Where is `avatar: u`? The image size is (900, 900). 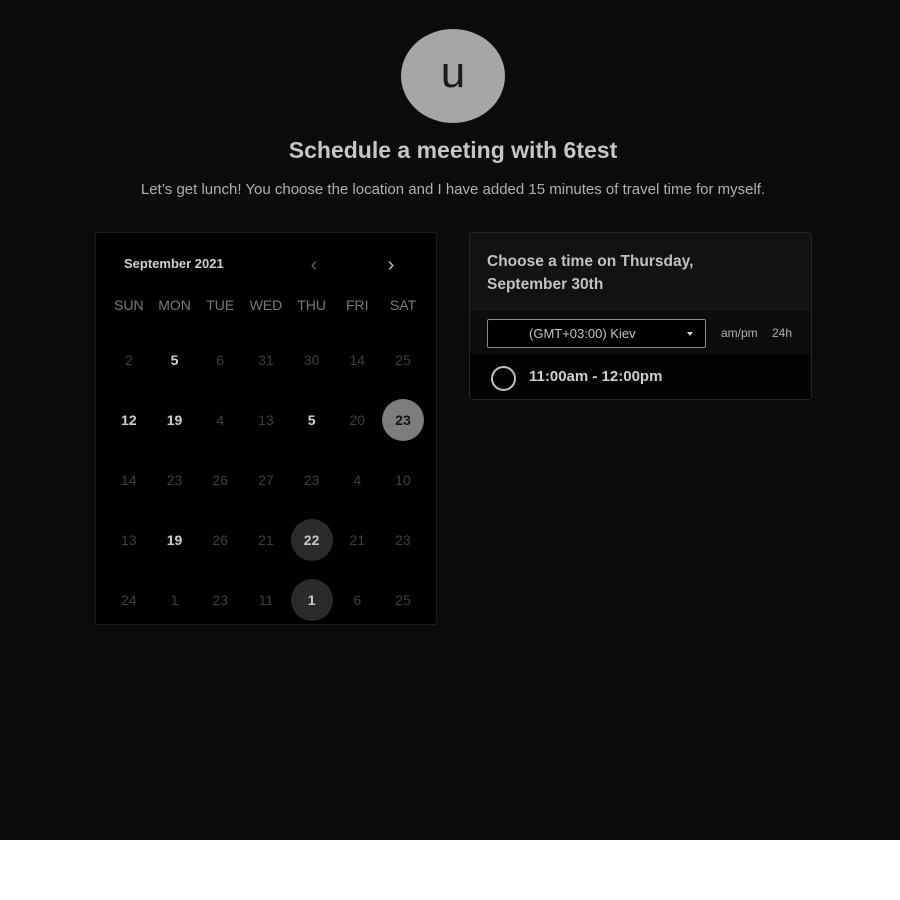 avatar: u is located at coordinates (453, 76).